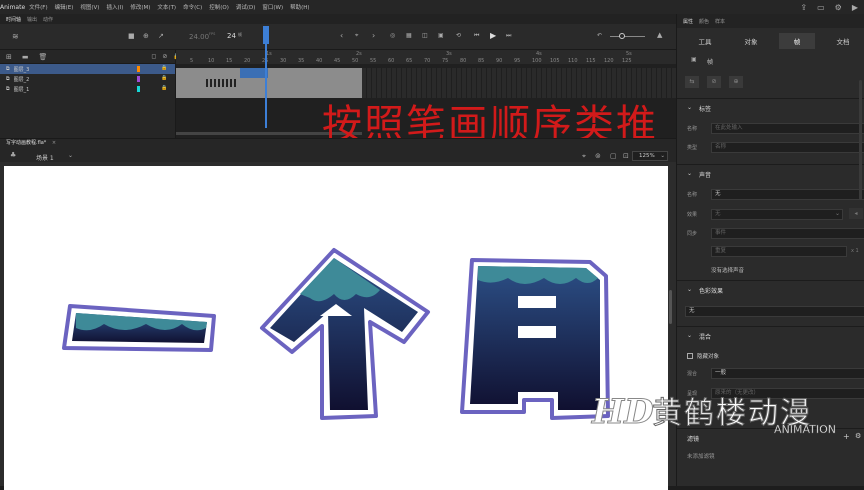 This screenshot has width=864, height=490. I want to click on onion-icon: ◎, so click(392, 35).